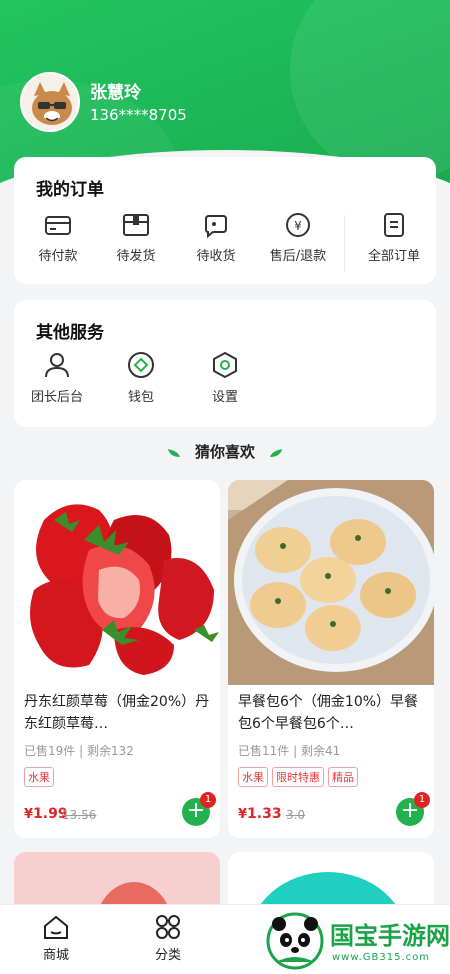 The height and width of the screenshot is (974, 450). I want to click on refund-icon: ¥, so click(298, 225).